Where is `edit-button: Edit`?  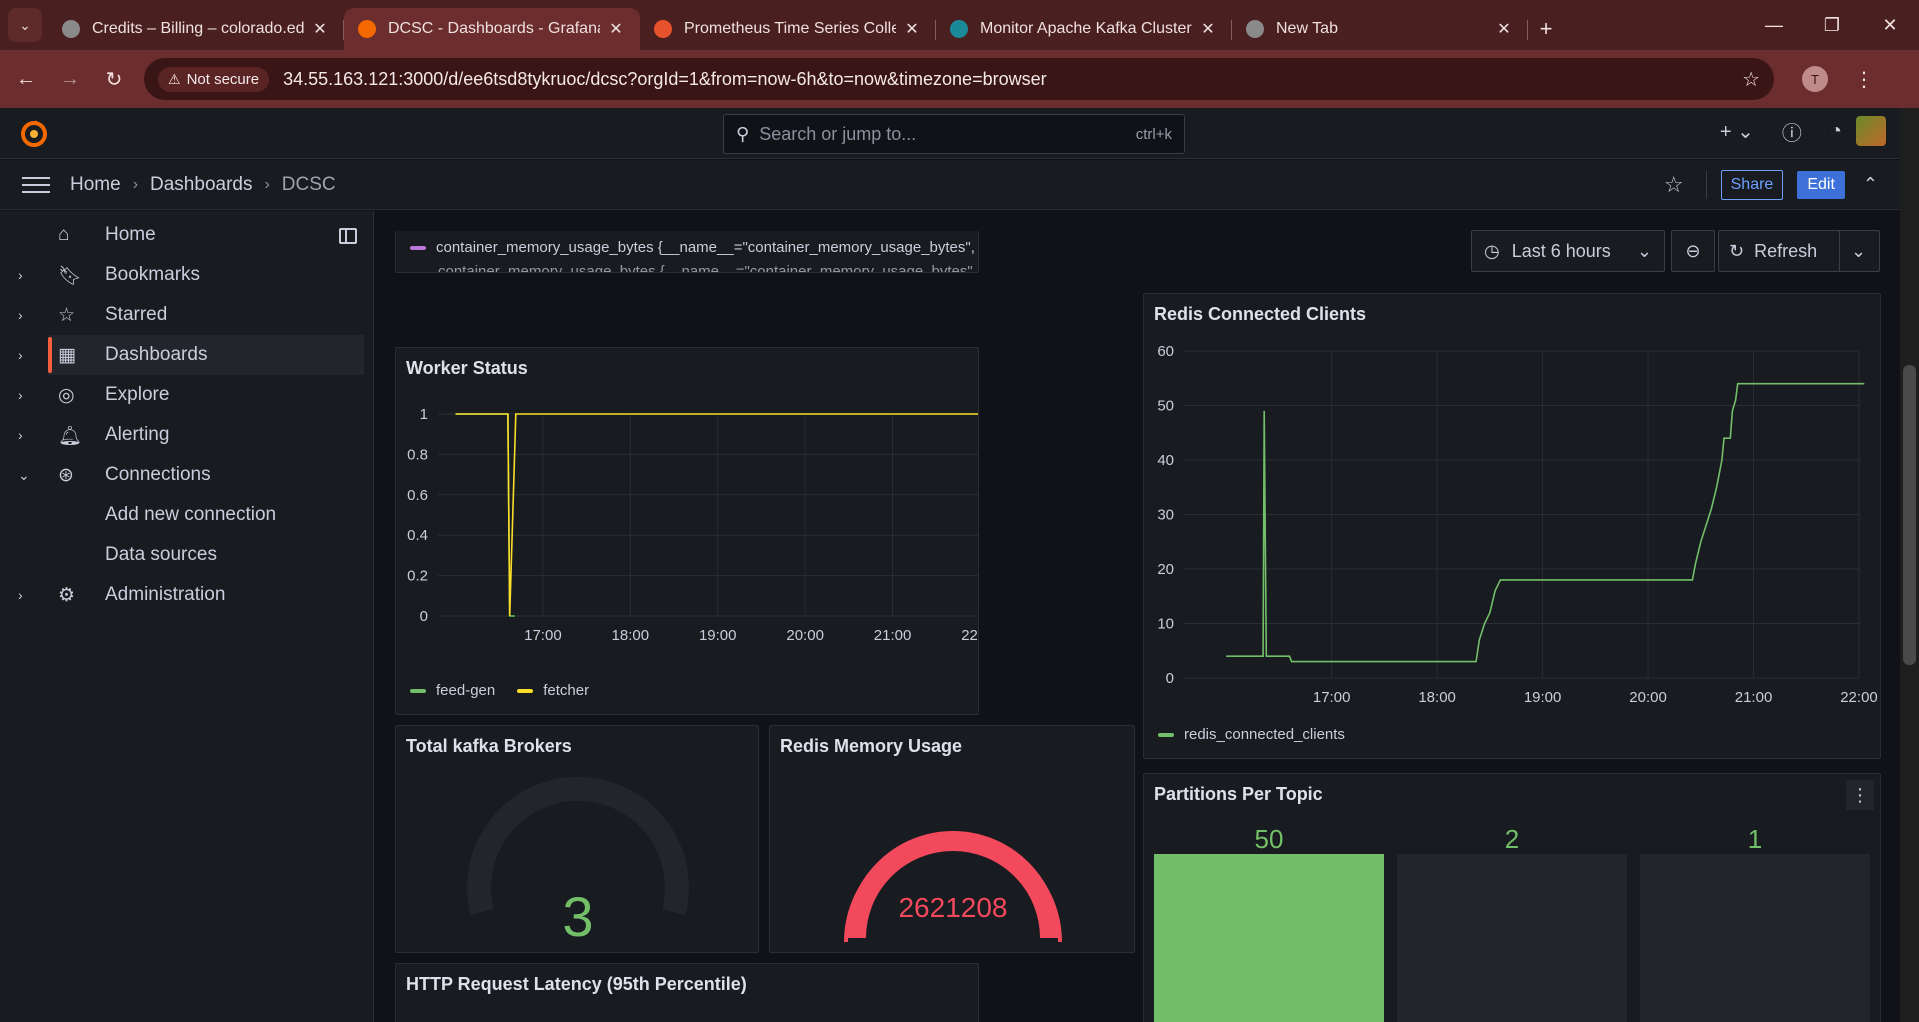
edit-button: Edit is located at coordinates (1821, 184).